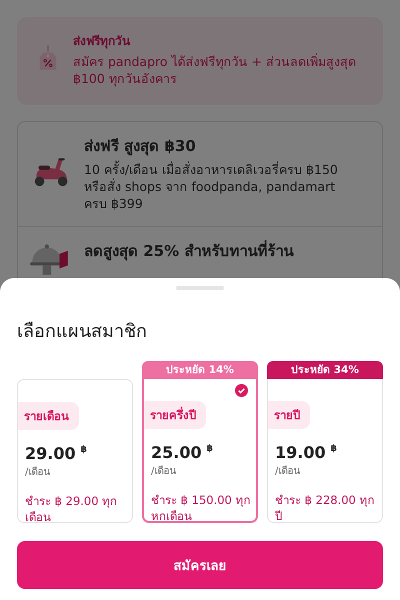  What do you see at coordinates (211, 186) in the screenshot?
I see `benefit-text: 10 ครั้ง/เดือน เมื่อสั่งอาหารเดลิเวอรี่ครบ ฿150 หรือสั่ง shops จาก foodpanda, pandamart ครบ ฿399` at bounding box center [211, 186].